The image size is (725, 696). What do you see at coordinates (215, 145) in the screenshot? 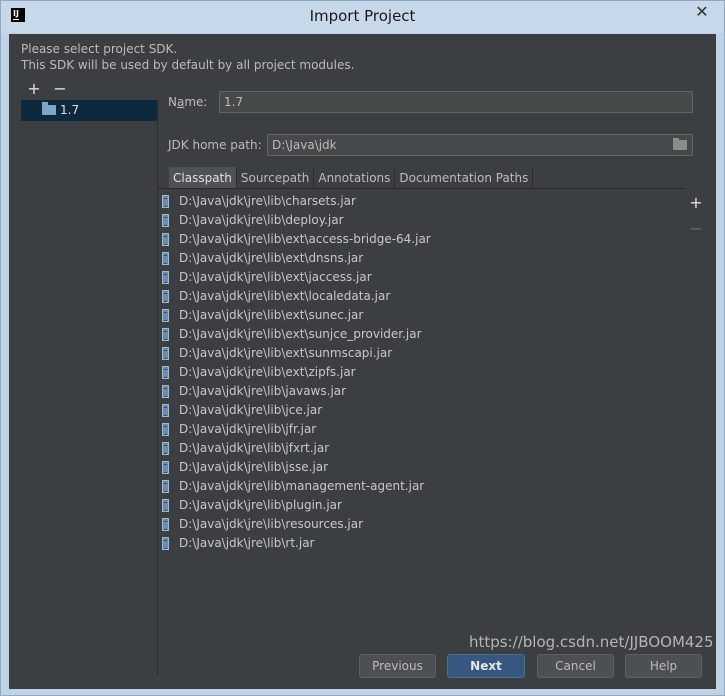
I see `jdk-home-path-label: JDK home path:` at bounding box center [215, 145].